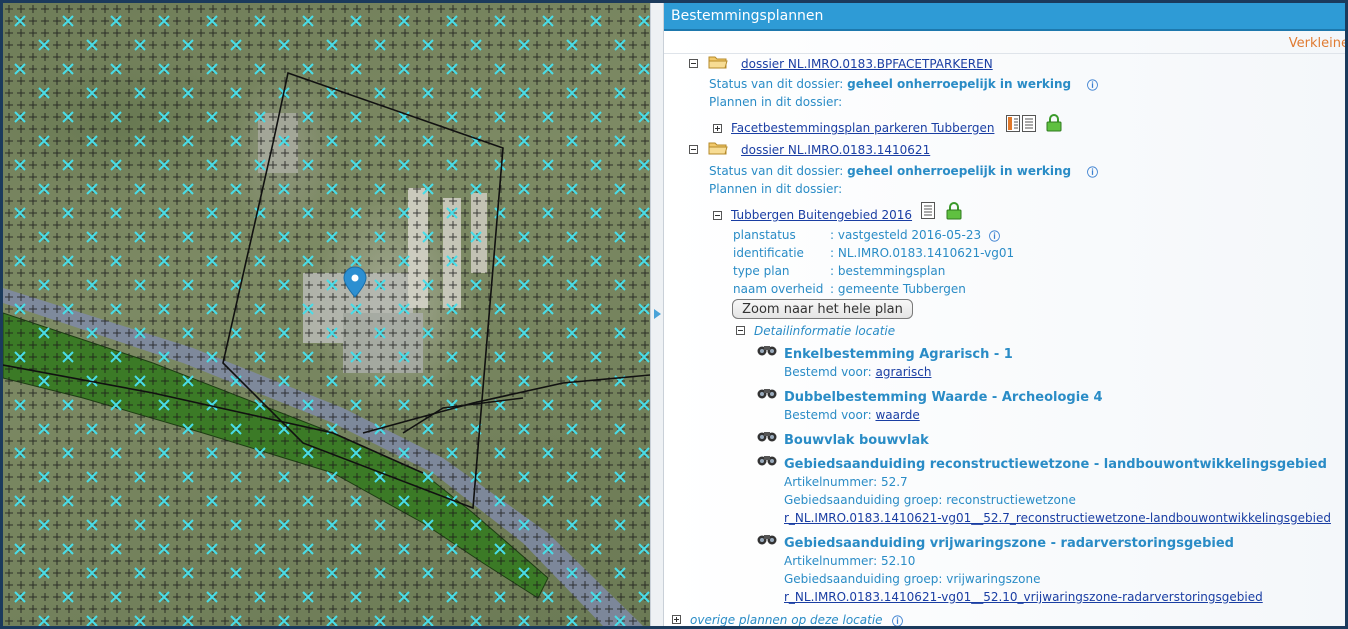 This screenshot has width=1348, height=629. I want to click on dossier-link: dossier NL.IMRO.0183.1410621, so click(835, 150).